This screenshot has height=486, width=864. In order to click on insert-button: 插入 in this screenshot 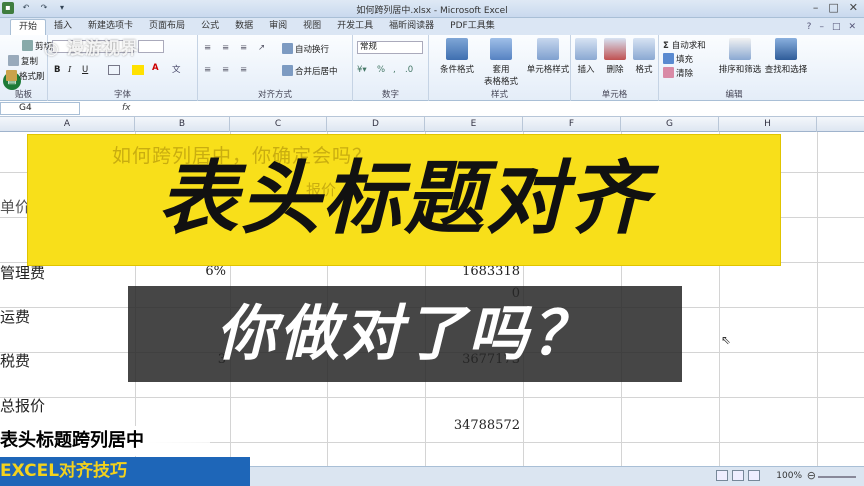, I will do `click(586, 56)`.